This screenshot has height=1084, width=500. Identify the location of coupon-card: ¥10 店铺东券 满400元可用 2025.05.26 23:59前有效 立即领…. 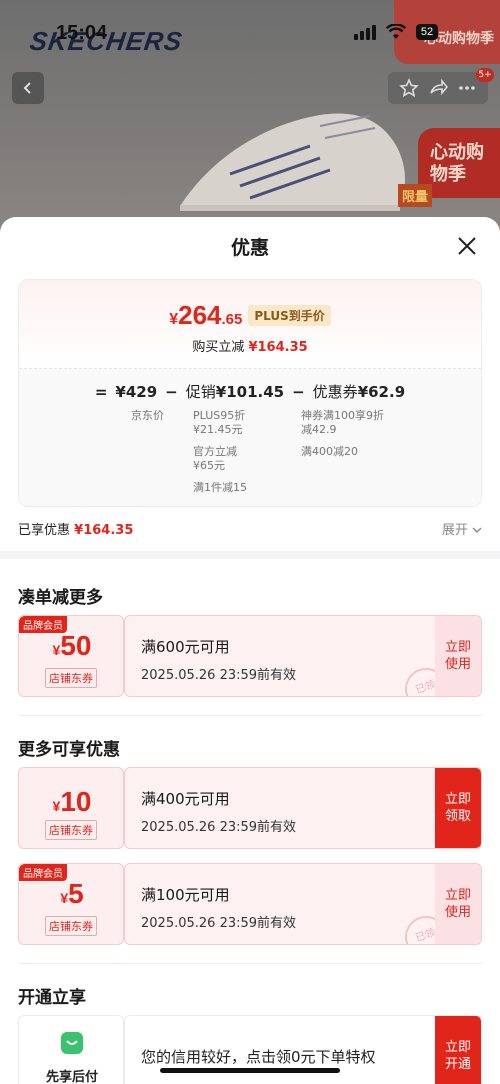
(250, 808).